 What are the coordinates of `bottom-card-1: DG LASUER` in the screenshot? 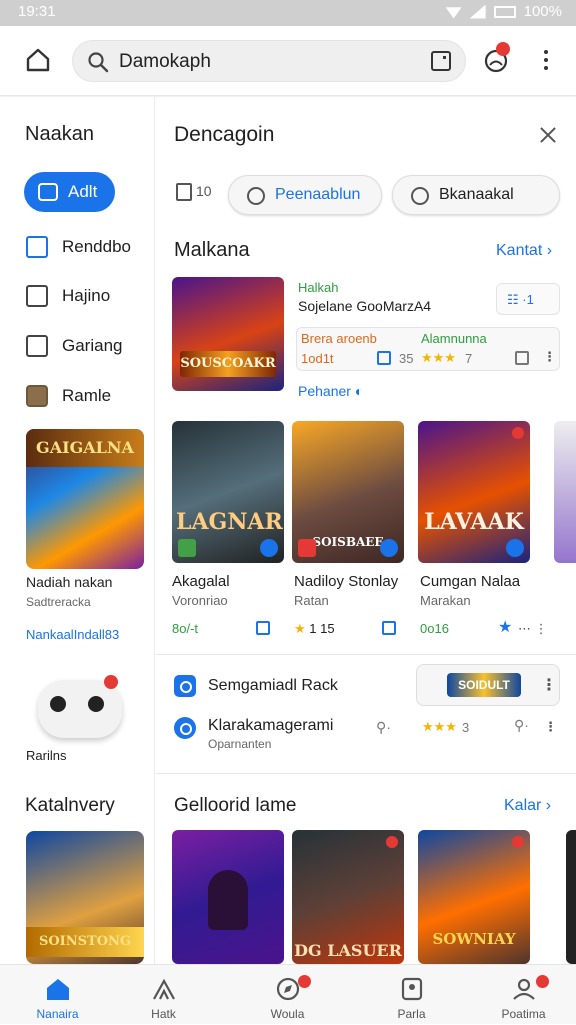 It's located at (348, 897).